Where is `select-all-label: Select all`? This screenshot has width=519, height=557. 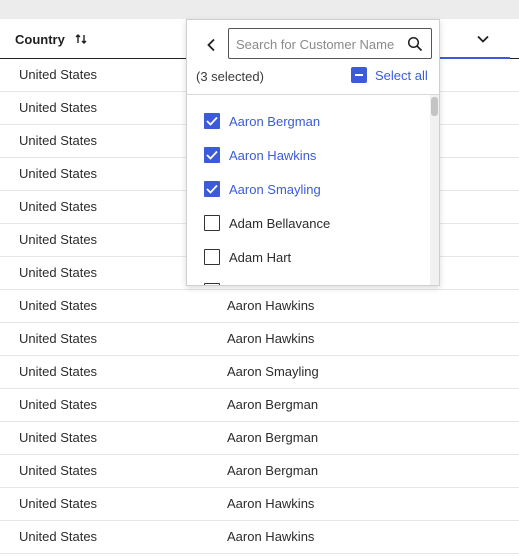
select-all-label: Select all is located at coordinates (401, 75).